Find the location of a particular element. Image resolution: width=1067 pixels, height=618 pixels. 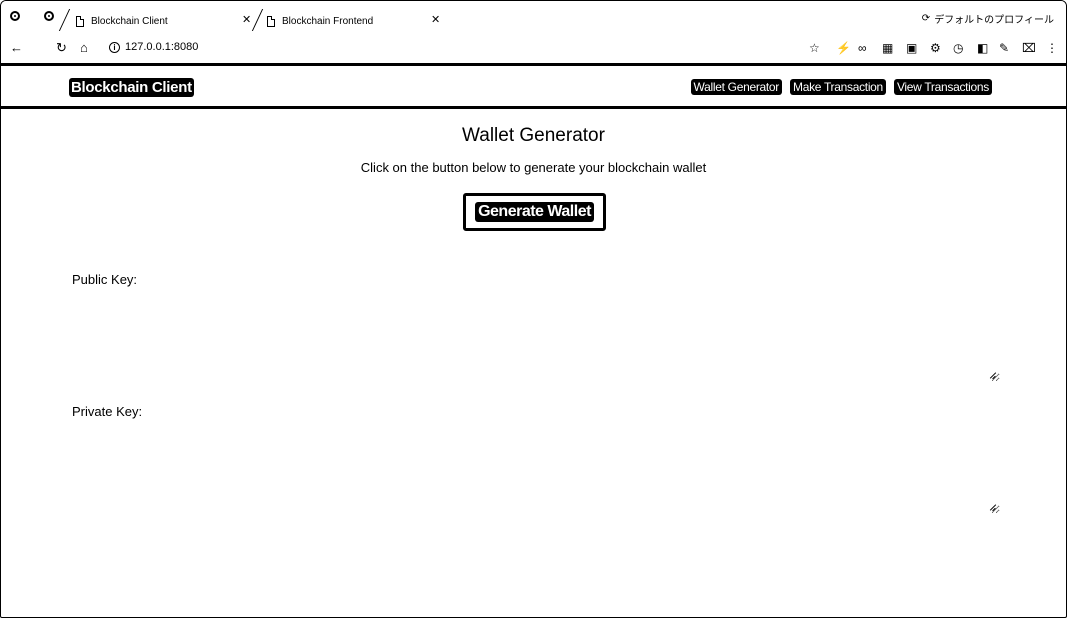

tab-blockchain-client: Blockchain Client ✕ is located at coordinates (165, 21).